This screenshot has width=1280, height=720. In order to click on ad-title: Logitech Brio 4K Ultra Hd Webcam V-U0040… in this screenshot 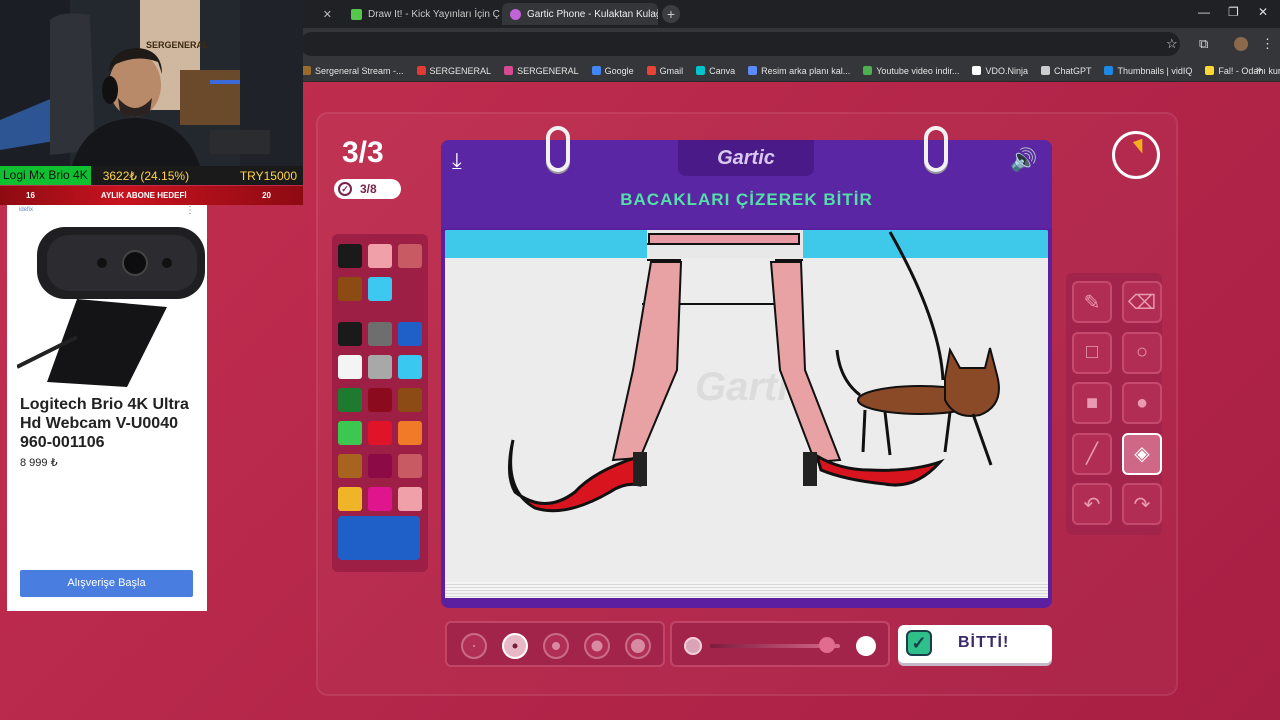, I will do `click(110, 423)`.